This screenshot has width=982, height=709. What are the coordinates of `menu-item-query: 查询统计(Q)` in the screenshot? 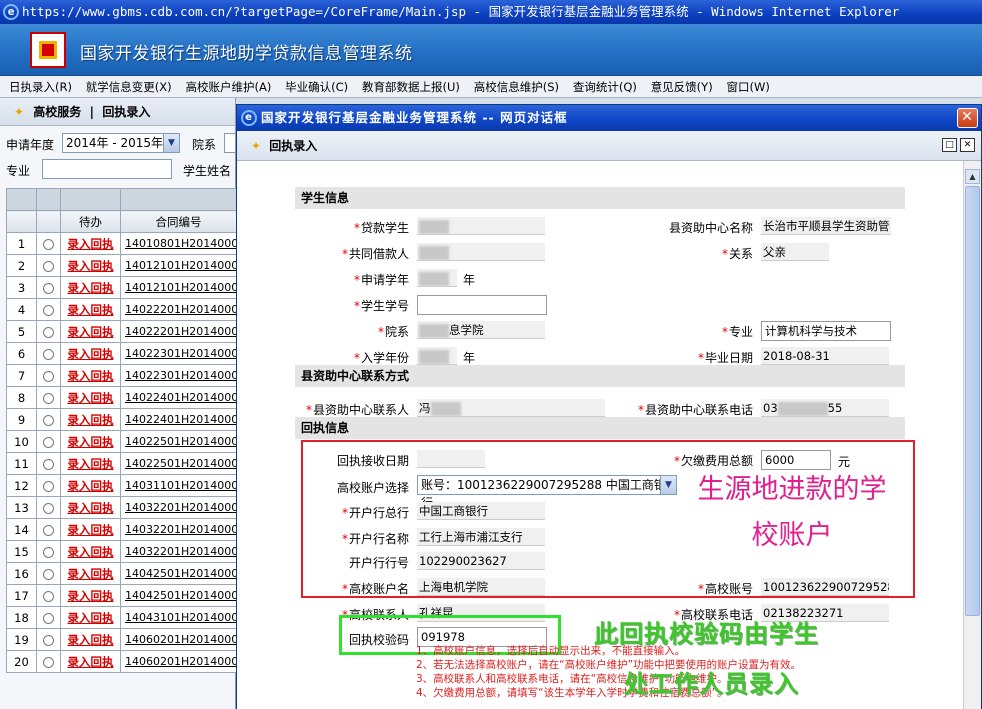 It's located at (605, 87).